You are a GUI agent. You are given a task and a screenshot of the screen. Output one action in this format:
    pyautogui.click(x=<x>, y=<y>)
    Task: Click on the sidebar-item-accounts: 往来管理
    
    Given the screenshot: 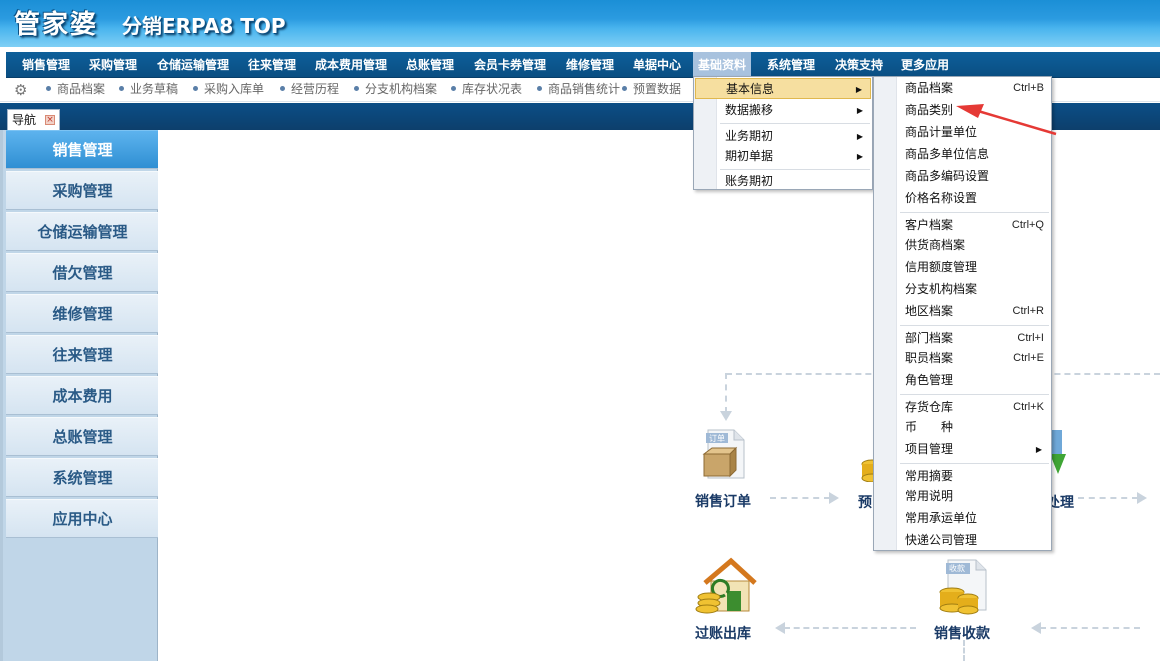 What is the action you would take?
    pyautogui.click(x=82, y=354)
    